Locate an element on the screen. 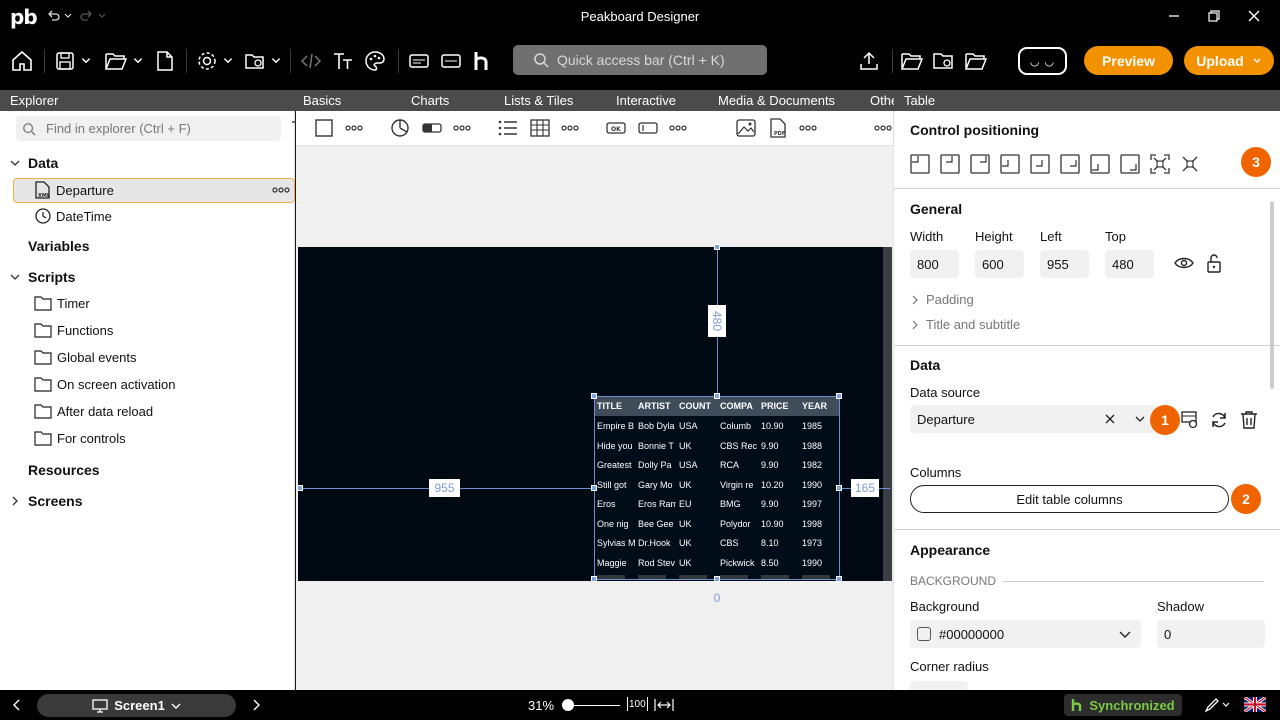 This screenshot has width=1280, height=720. prev-screen-button is located at coordinates (17, 705).